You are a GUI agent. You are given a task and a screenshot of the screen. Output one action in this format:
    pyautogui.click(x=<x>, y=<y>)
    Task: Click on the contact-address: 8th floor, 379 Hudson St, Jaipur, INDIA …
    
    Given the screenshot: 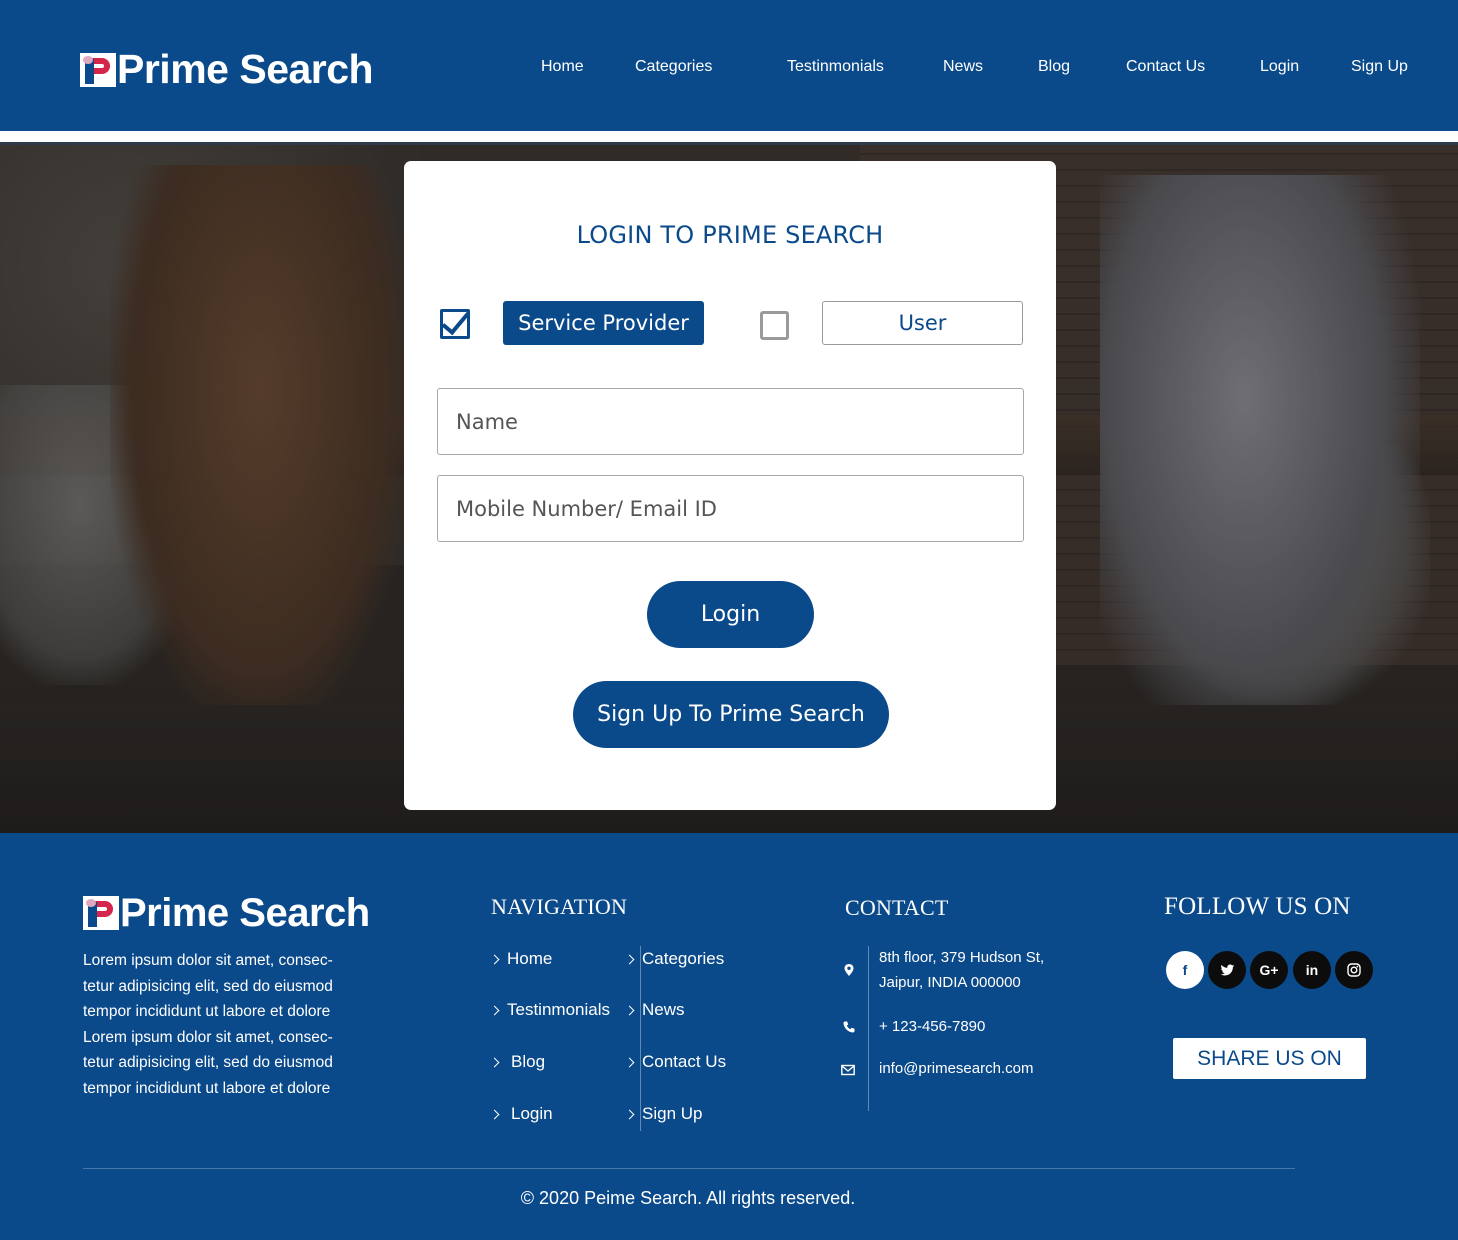 What is the action you would take?
    pyautogui.click(x=961, y=970)
    